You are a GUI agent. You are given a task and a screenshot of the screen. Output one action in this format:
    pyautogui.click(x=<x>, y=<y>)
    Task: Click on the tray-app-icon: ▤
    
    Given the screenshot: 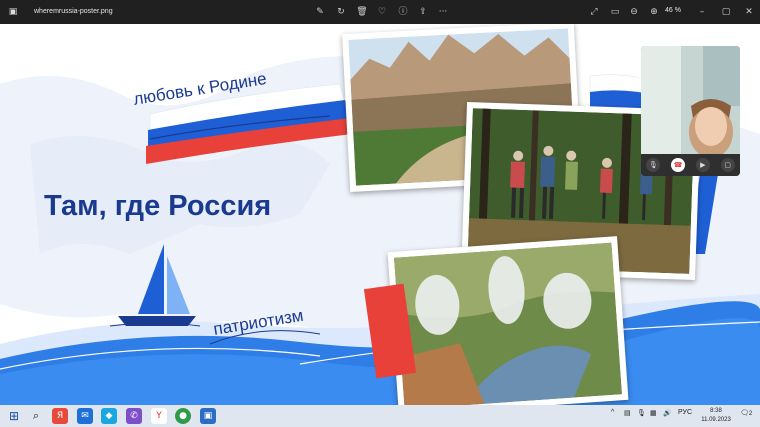 What is the action you would take?
    pyautogui.click(x=627, y=413)
    